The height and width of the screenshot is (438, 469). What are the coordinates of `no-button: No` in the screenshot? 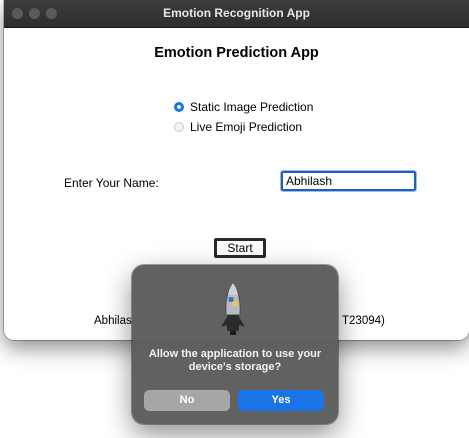 It's located at (187, 400).